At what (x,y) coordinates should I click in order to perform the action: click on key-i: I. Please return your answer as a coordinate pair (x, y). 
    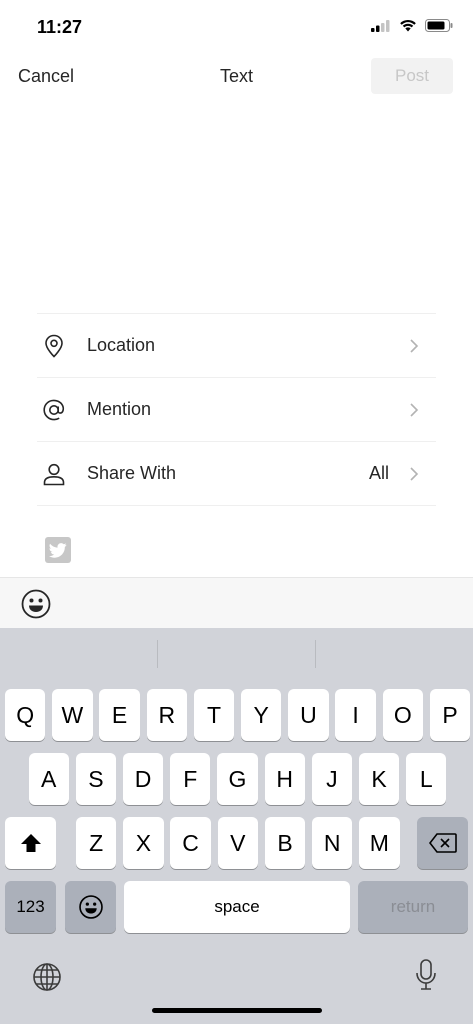
    Looking at the image, I should click on (355, 715).